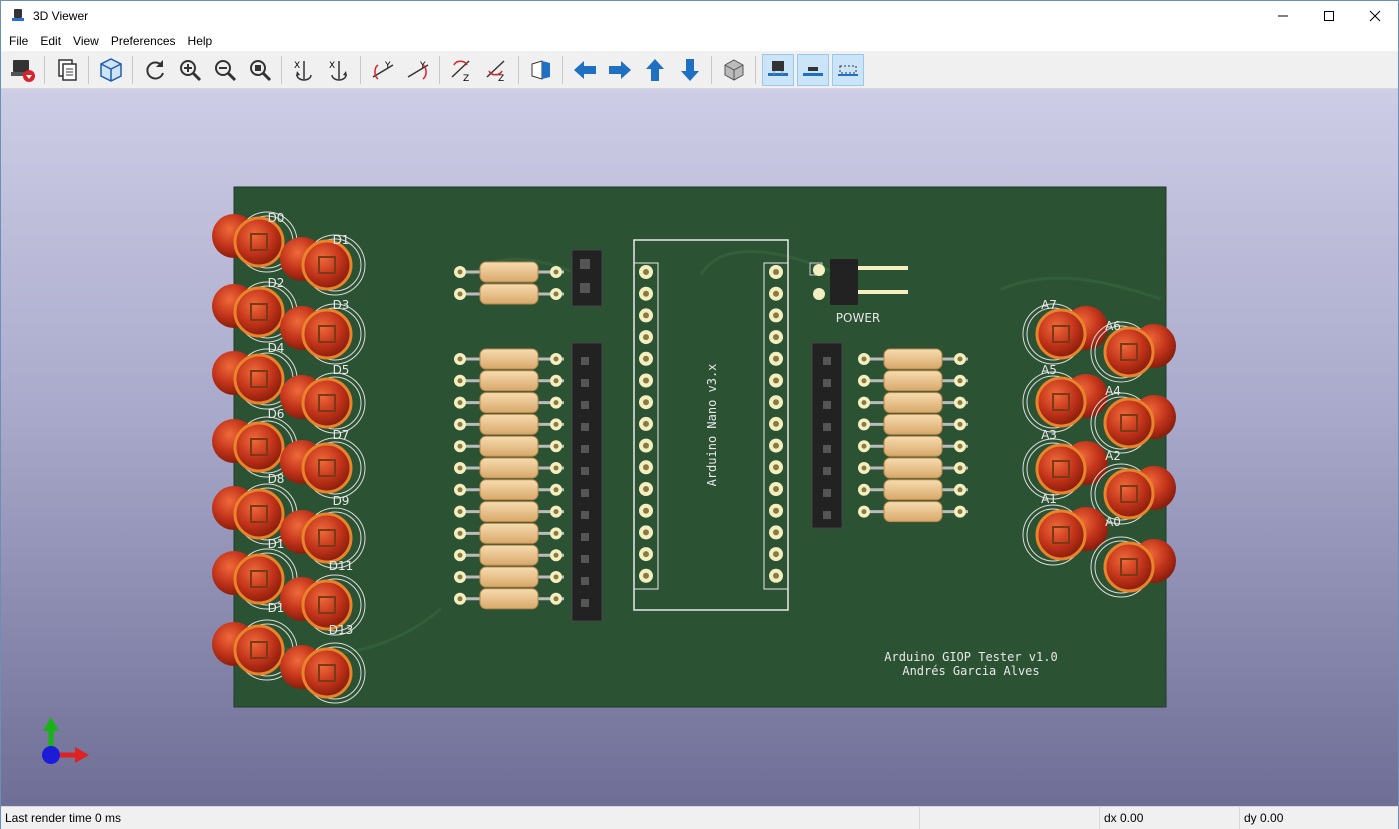 The height and width of the screenshot is (829, 1399). What do you see at coordinates (1169, 818) in the screenshot?
I see `dx-status: dx 0.00` at bounding box center [1169, 818].